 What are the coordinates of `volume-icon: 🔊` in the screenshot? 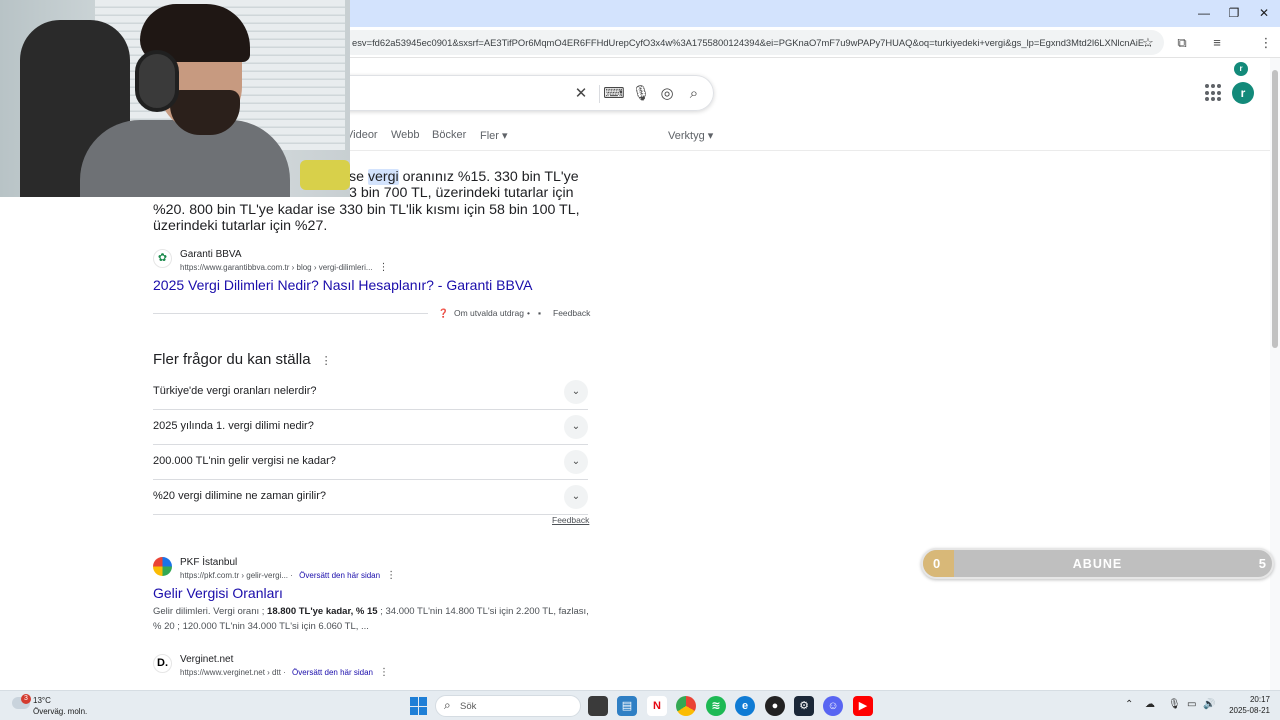 It's located at (1209, 704).